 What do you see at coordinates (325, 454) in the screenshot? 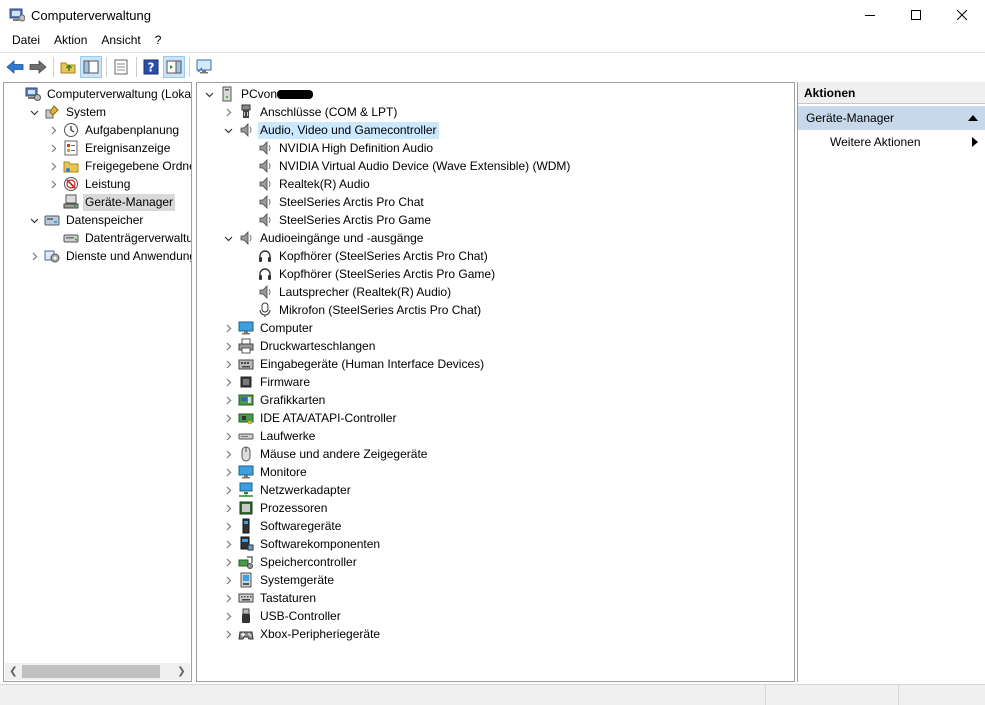
I see `device-tree-item: Mäuse und andere Zeigegeräte` at bounding box center [325, 454].